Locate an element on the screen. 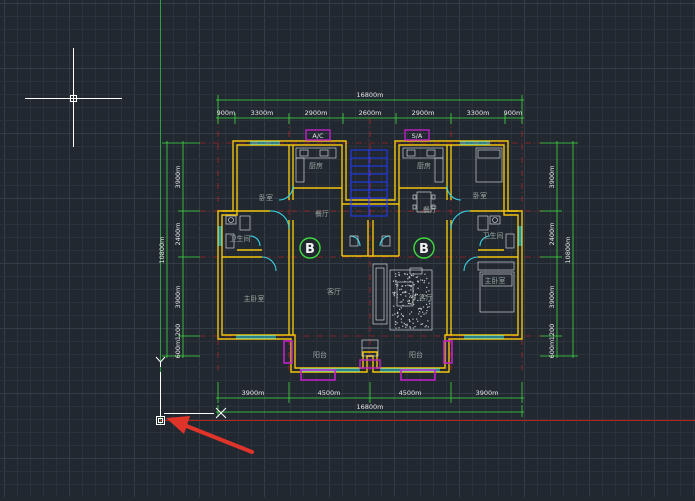 Image resolution: width=695 pixels, height=501 pixels. room-label-bath-left: 卫生间 is located at coordinates (240, 238).